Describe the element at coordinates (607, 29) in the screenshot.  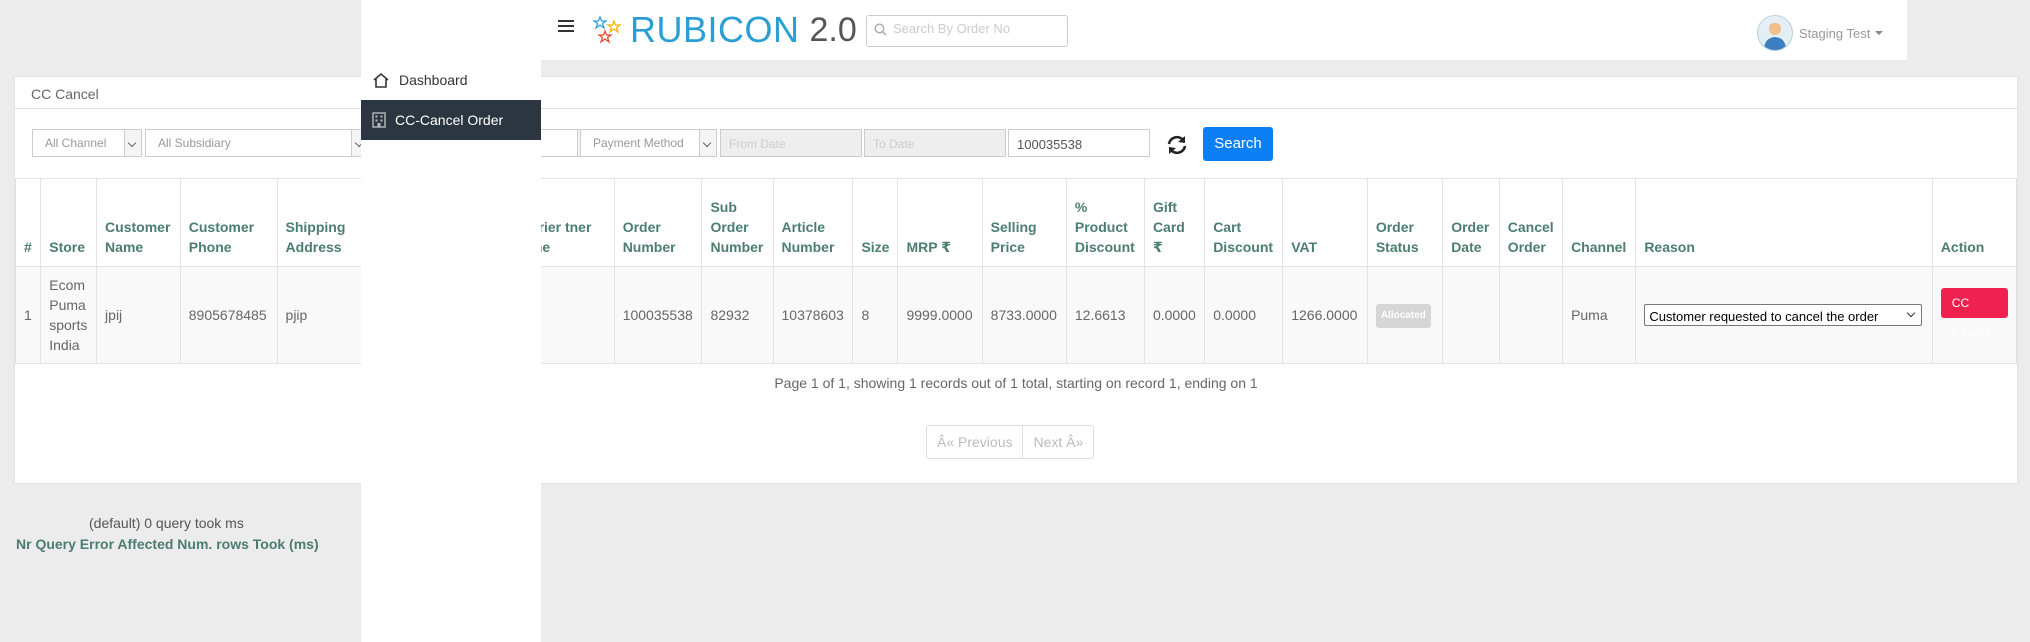
I see `stars-logo-icon` at that location.